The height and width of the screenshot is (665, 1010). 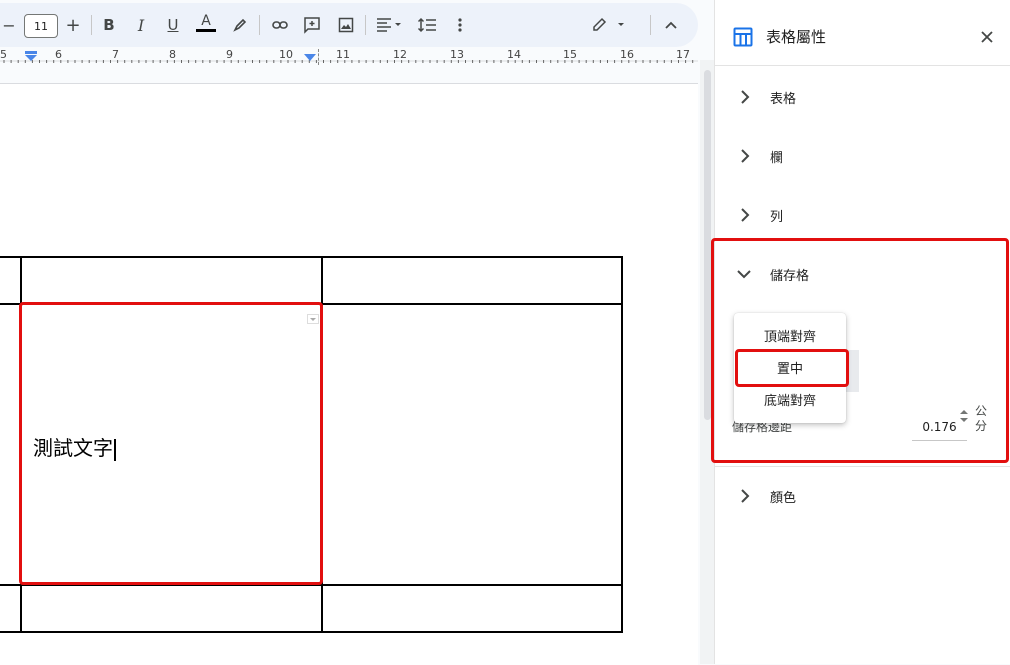 What do you see at coordinates (783, 99) in the screenshot?
I see `section-label: 表格` at bounding box center [783, 99].